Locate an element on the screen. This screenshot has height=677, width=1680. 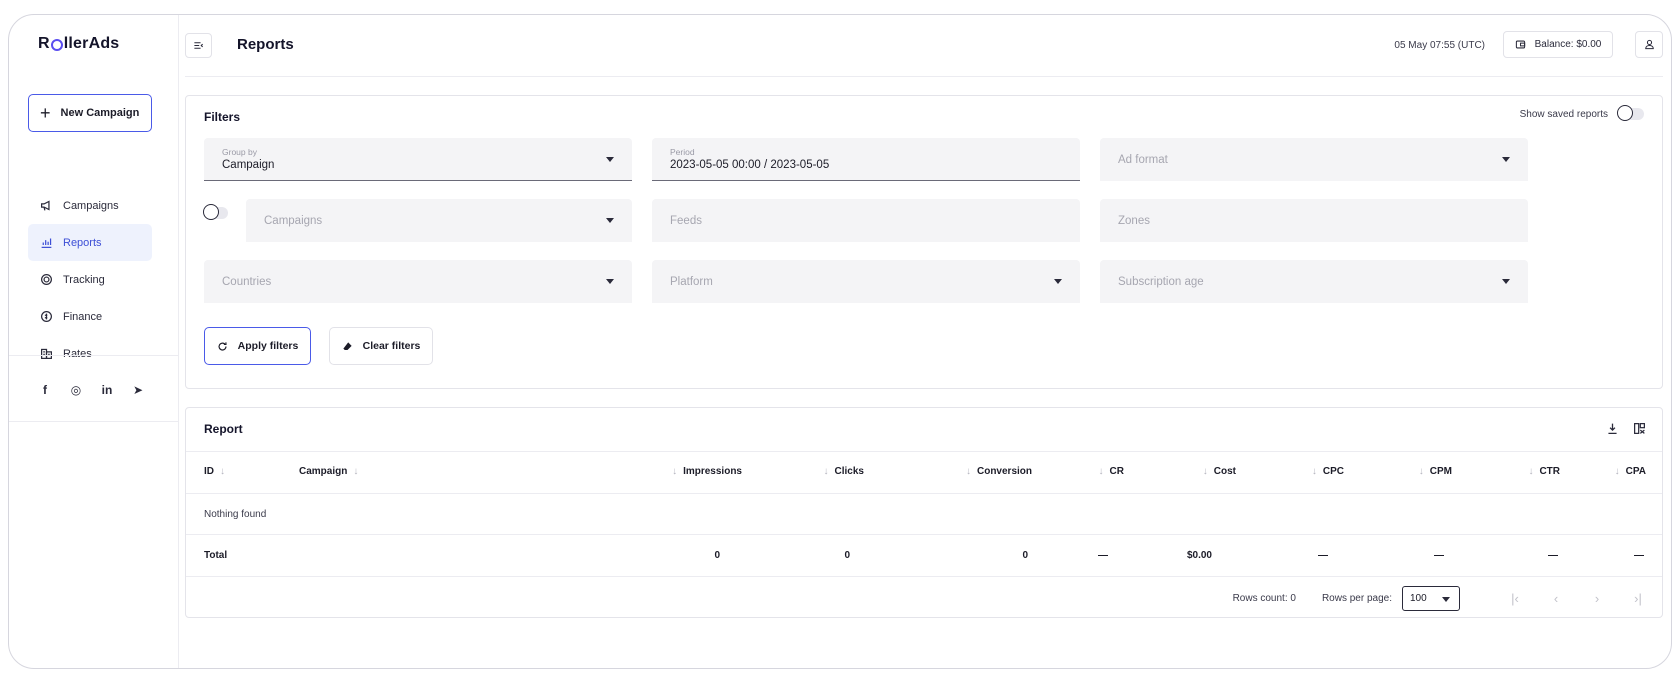
sidebar-item-label: Tracking is located at coordinates (84, 279).